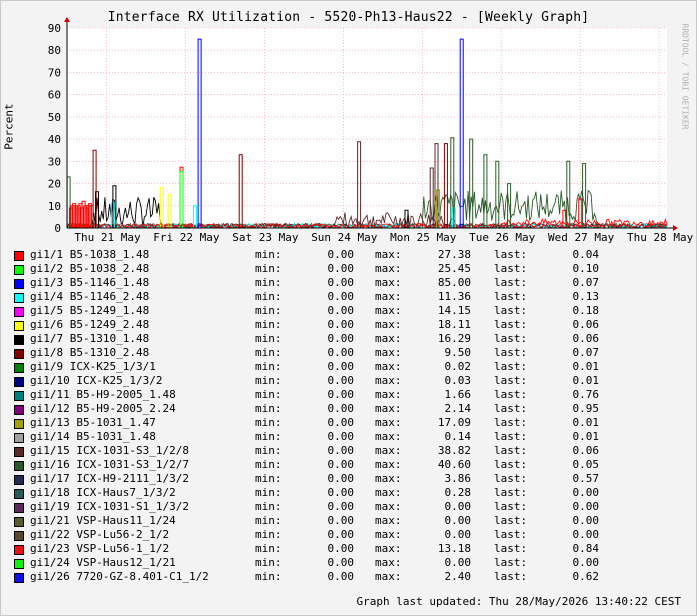 The height and width of the screenshot is (616, 697). I want to click on legend-max-value: 13.18, so click(454, 548).